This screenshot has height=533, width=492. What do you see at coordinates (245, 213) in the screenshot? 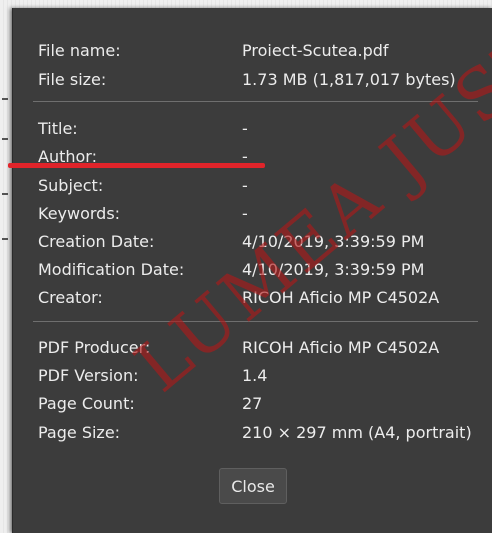
I see `keywords-value: -` at bounding box center [245, 213].